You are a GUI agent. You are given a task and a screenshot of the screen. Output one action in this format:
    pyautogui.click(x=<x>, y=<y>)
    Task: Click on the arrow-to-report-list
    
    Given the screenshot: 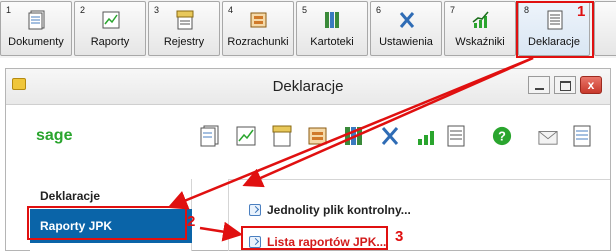 What is the action you would take?
    pyautogui.click(x=221, y=231)
    